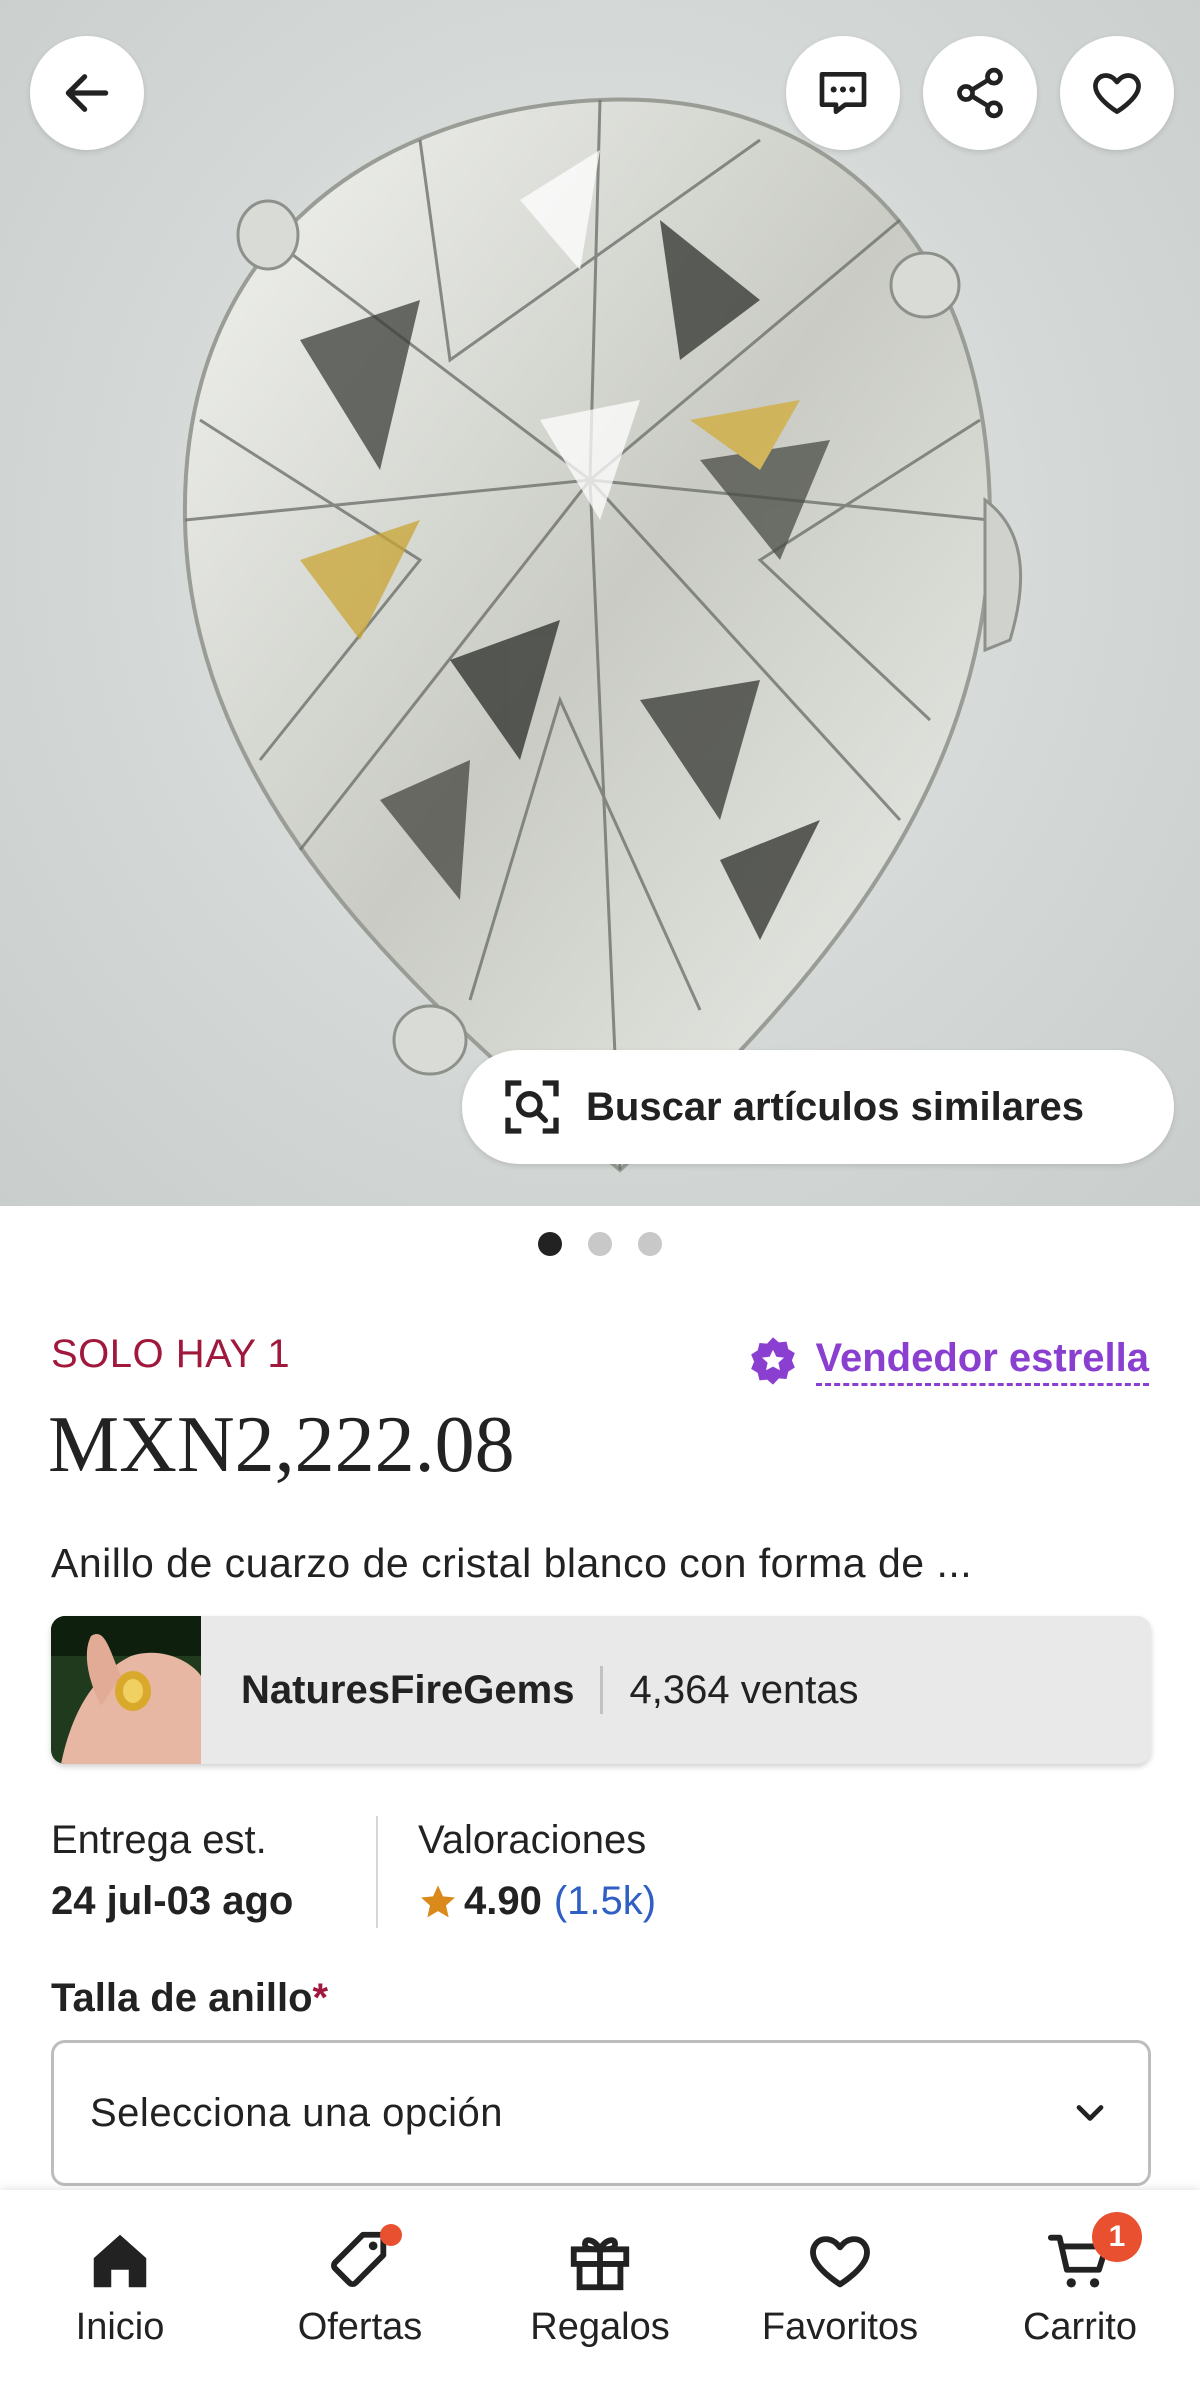  I want to click on message-button, so click(843, 93).